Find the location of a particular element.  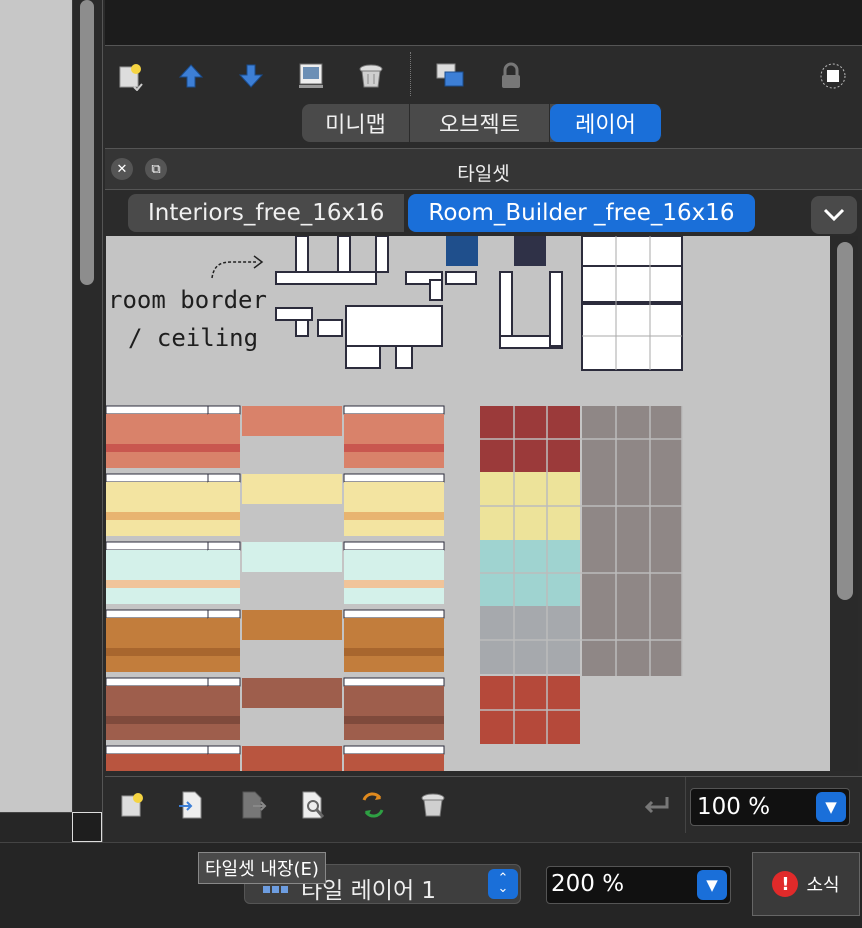

tileset-zoom-value: 100 % is located at coordinates (734, 807).